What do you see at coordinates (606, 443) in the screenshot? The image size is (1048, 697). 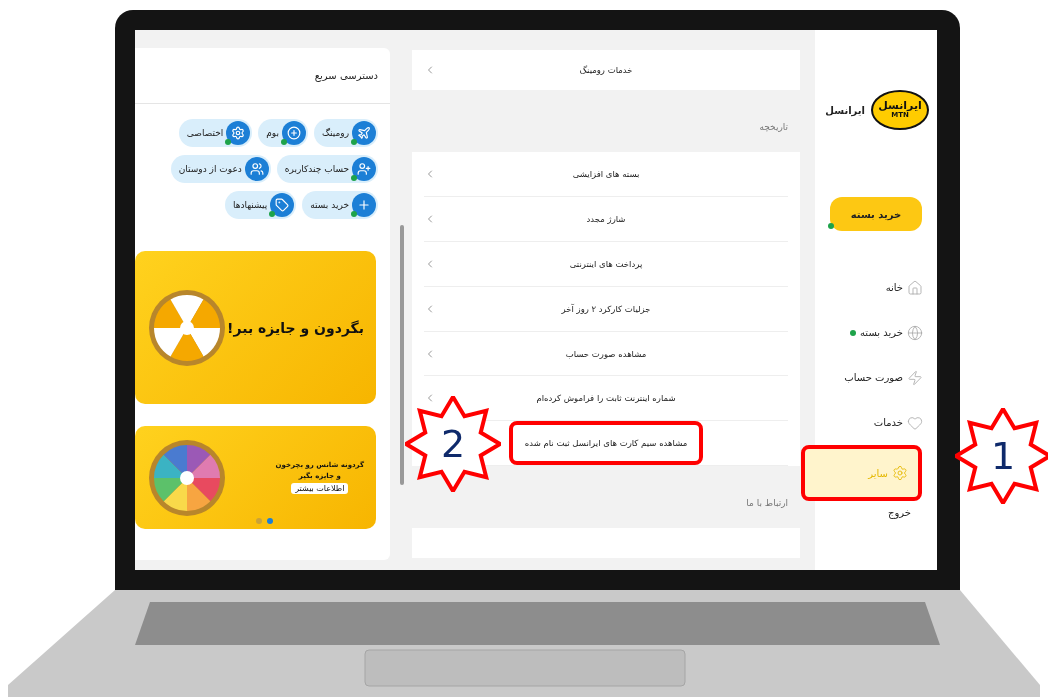 I see `menu-row-label: مشاهده سیم کارت های ایرانسل ثبت نام شده` at bounding box center [606, 443].